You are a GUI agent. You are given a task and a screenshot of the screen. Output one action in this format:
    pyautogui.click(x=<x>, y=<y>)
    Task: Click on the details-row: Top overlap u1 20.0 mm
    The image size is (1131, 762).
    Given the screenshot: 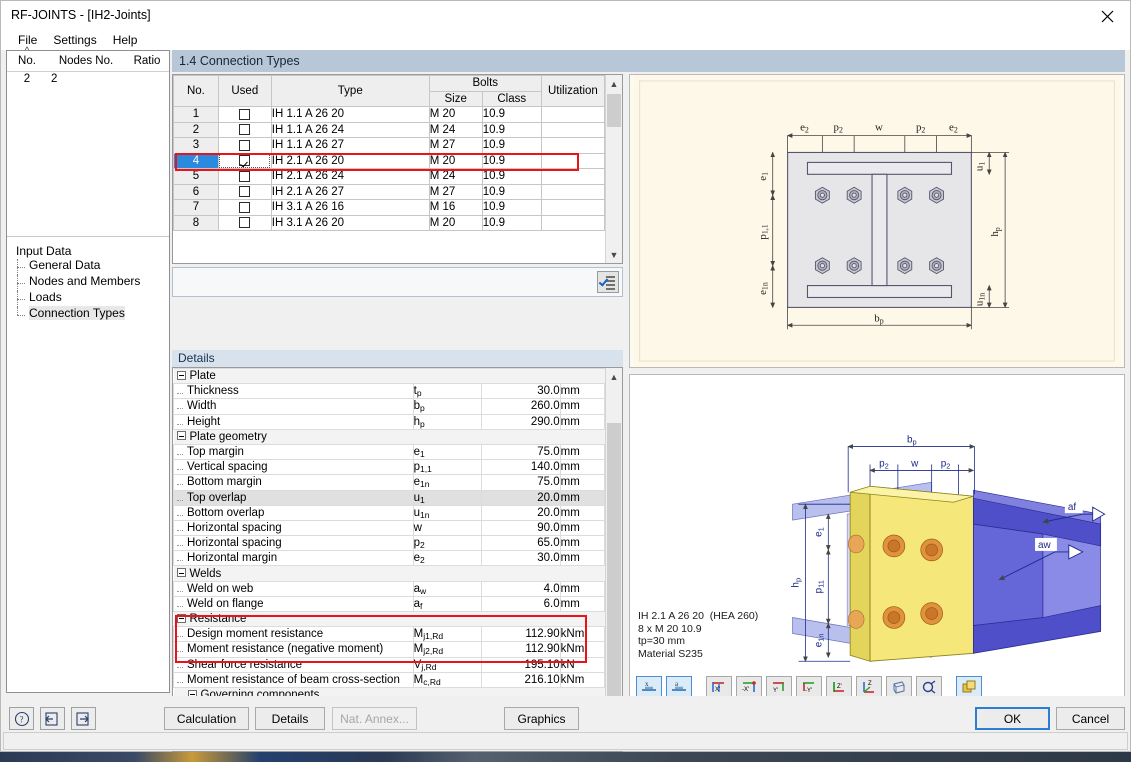 What is the action you would take?
    pyautogui.click(x=389, y=497)
    